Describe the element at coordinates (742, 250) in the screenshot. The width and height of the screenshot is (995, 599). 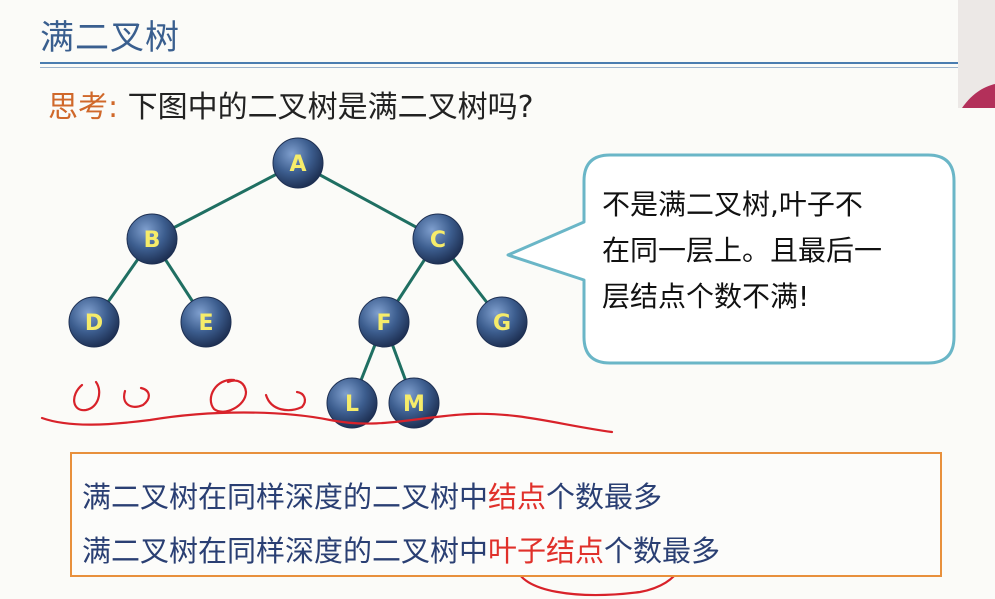
I see `answer-line-2: 在同一层上。且最后一` at that location.